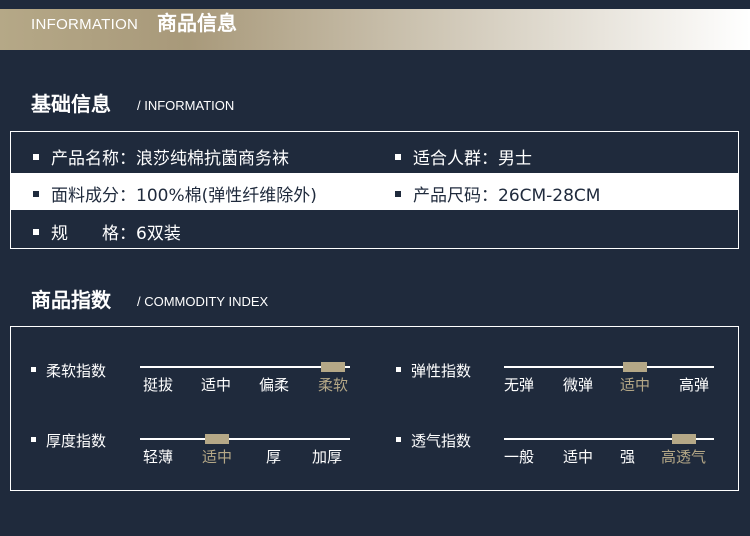  I want to click on info-item: 面料成分：100%棉(弹性纤维除外), so click(175, 193).